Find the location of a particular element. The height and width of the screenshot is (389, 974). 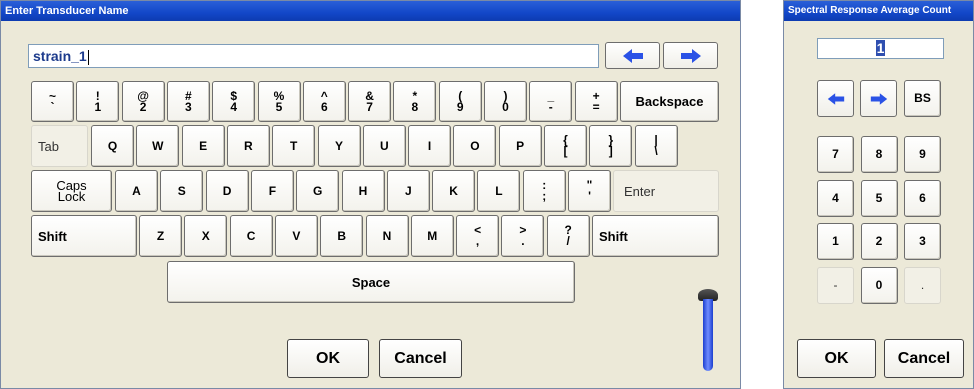

key-]: }] is located at coordinates (611, 146).